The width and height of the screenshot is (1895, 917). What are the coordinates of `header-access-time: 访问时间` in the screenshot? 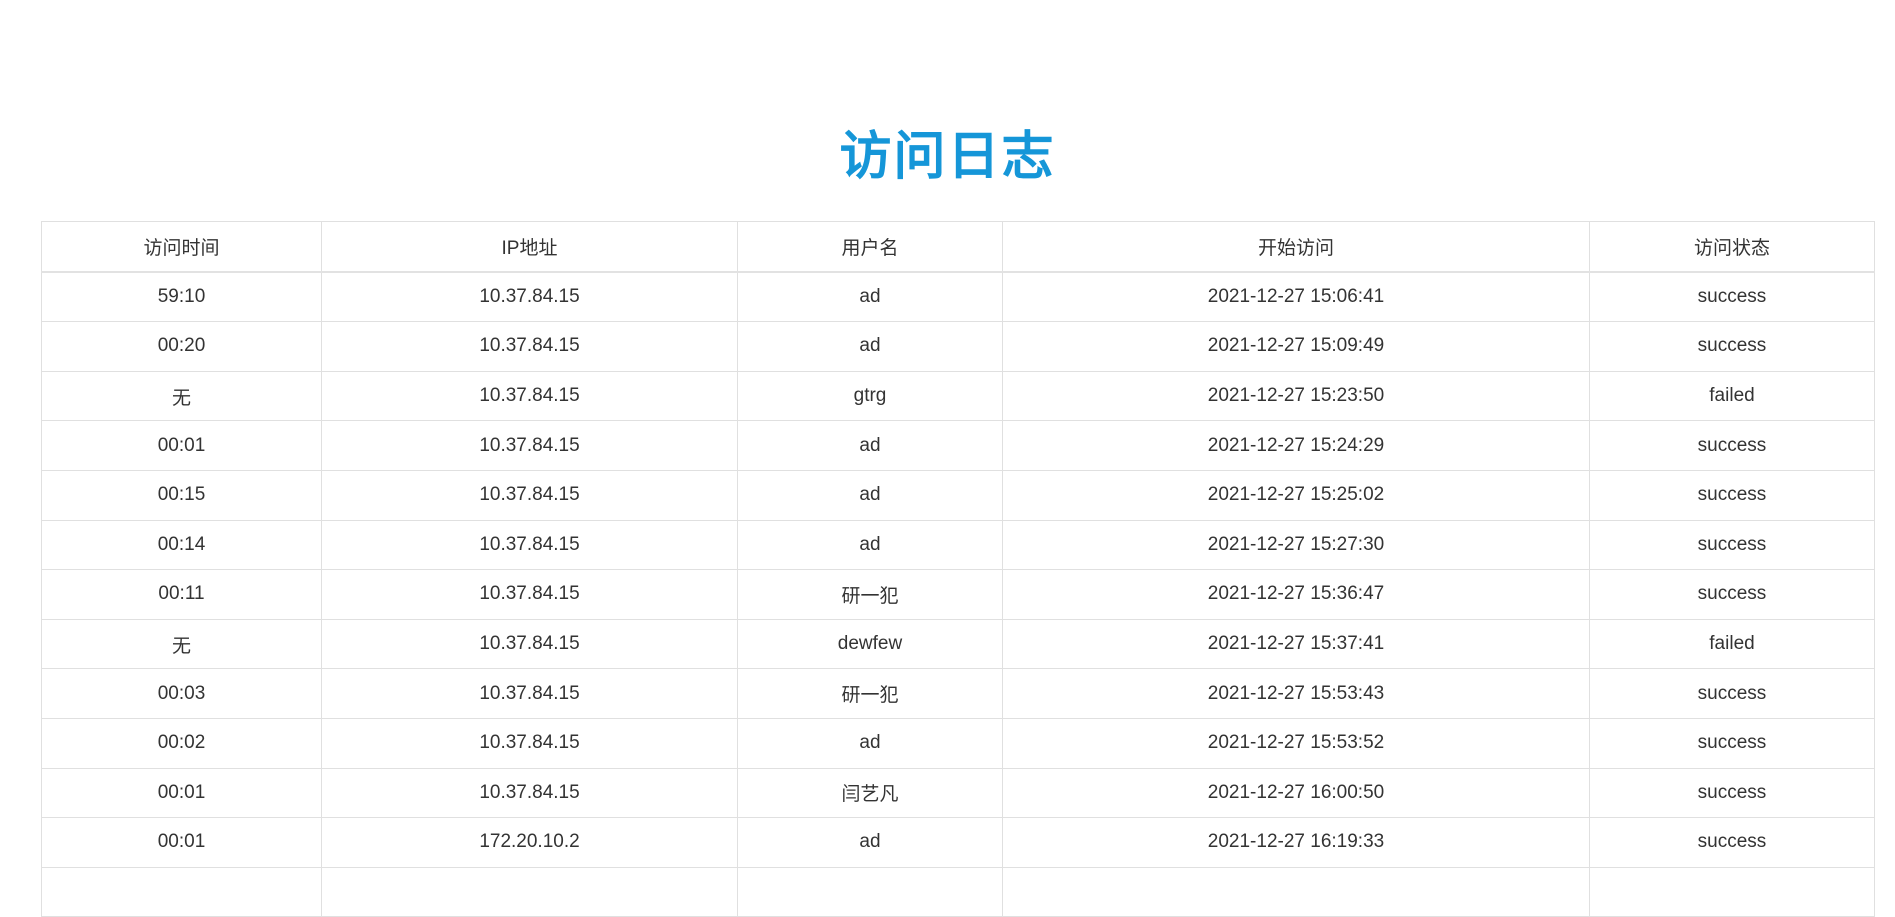 It's located at (181, 246).